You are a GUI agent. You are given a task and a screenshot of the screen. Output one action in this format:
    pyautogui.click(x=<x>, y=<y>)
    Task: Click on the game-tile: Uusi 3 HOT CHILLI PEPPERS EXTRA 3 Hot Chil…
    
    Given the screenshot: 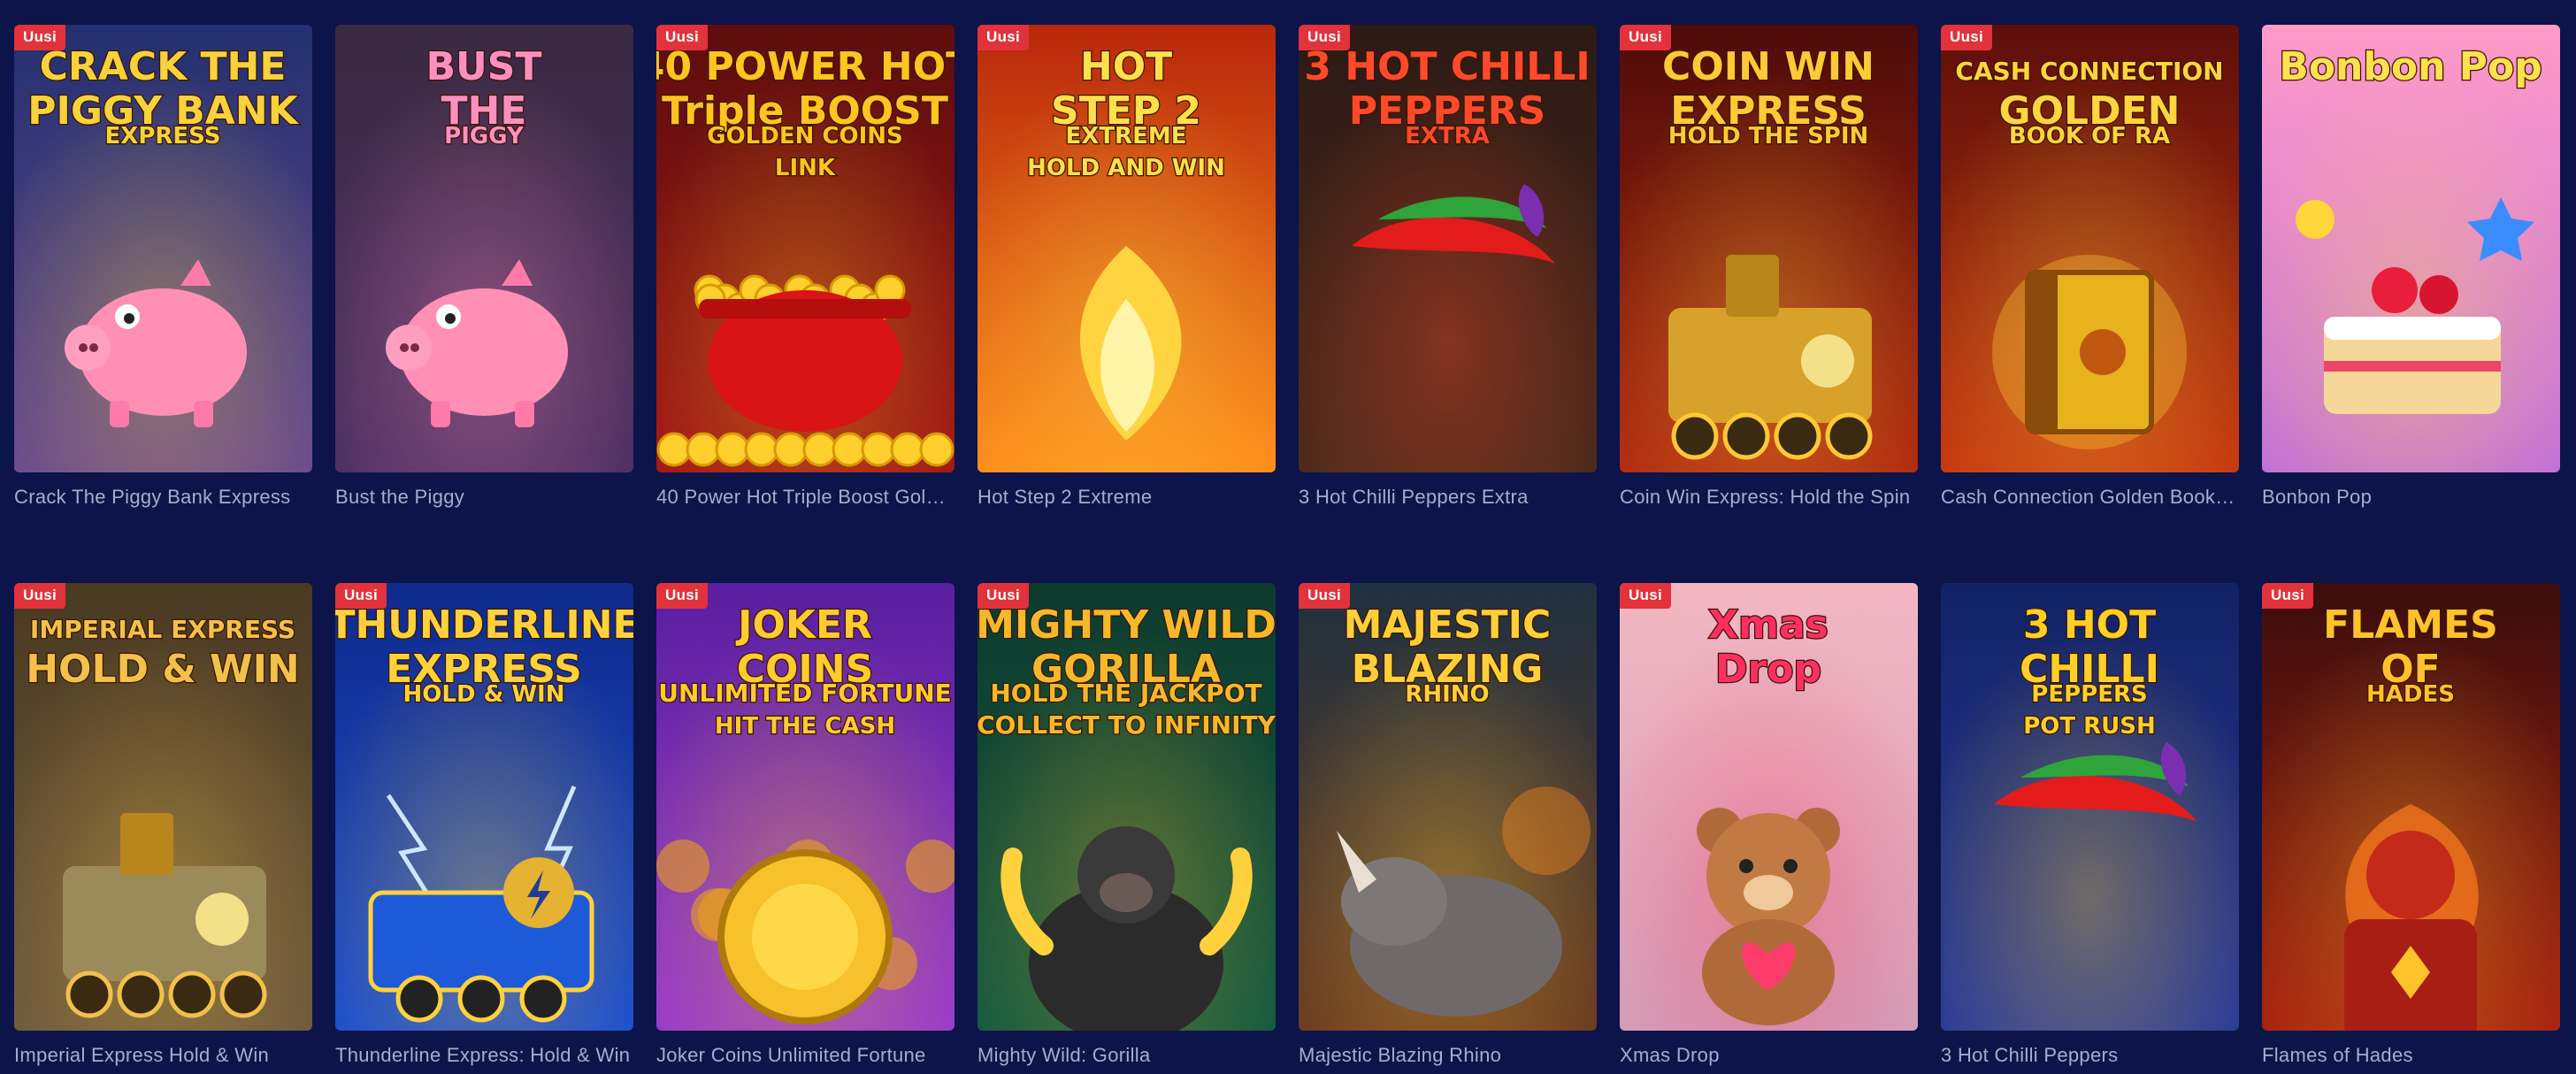 What is the action you would take?
    pyautogui.click(x=1448, y=267)
    